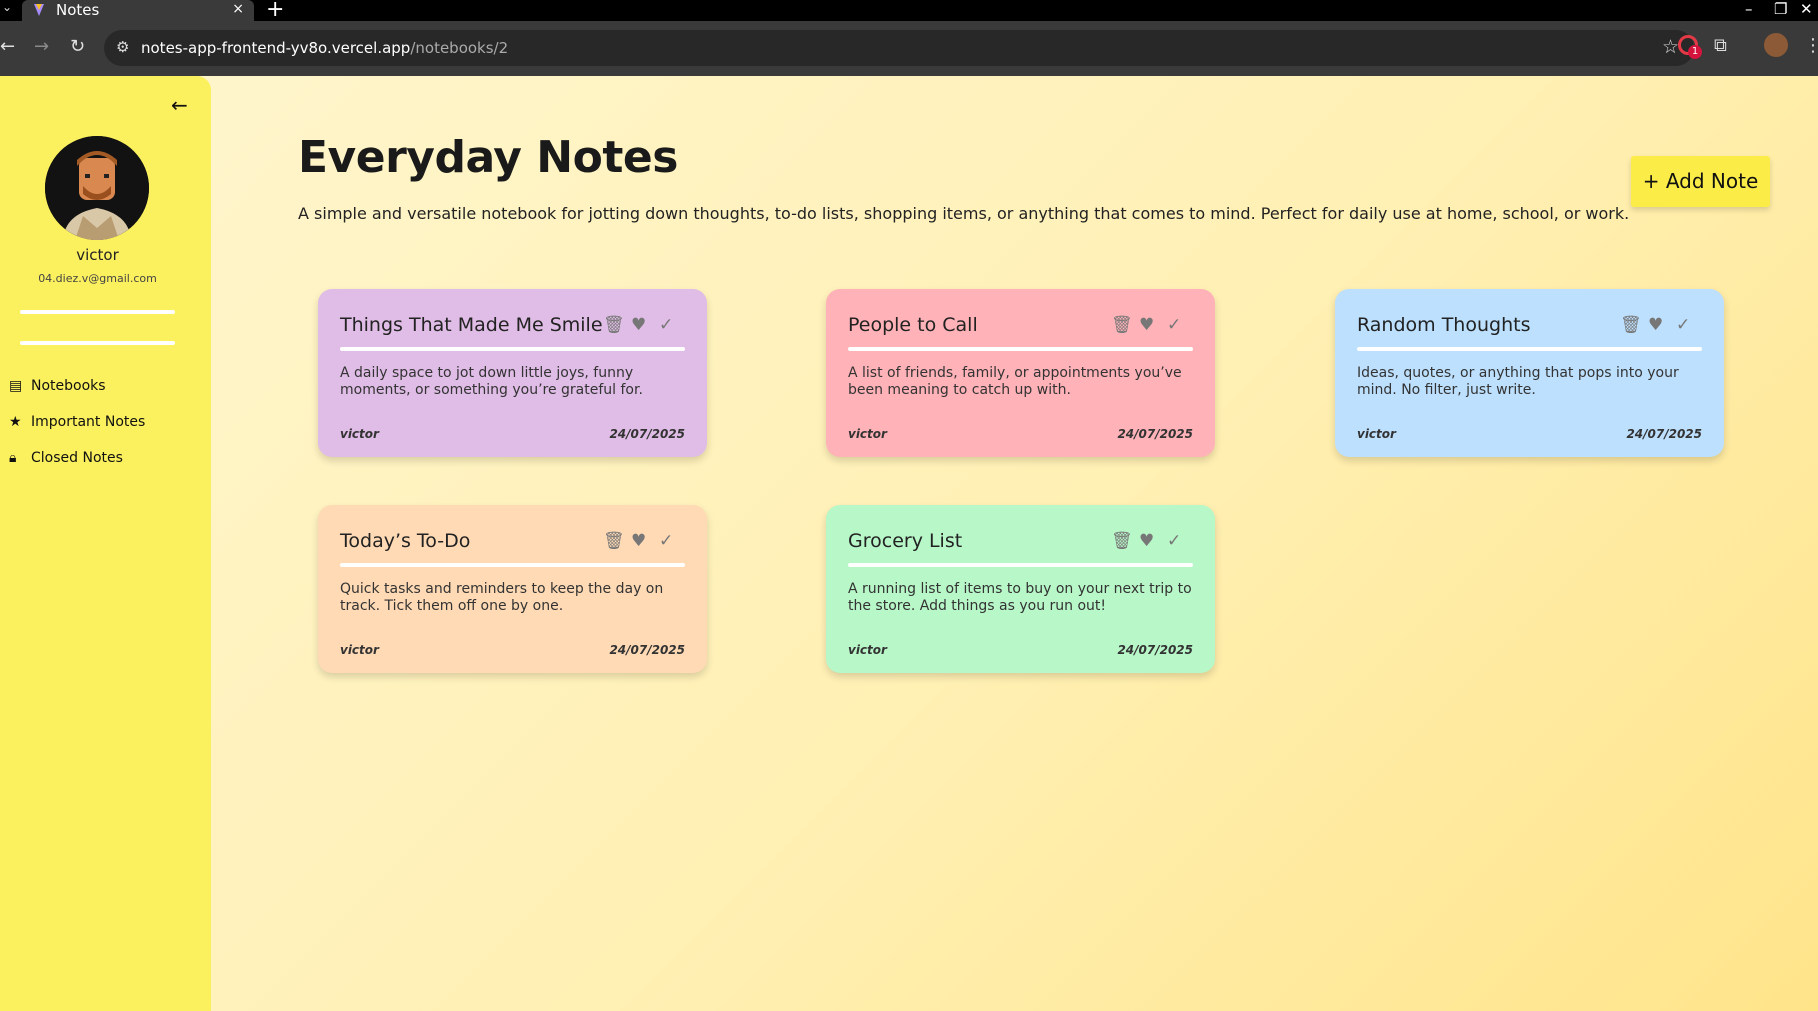  I want to click on url-host: notes-app-frontend-yv8o.vercel.app, so click(276, 48).